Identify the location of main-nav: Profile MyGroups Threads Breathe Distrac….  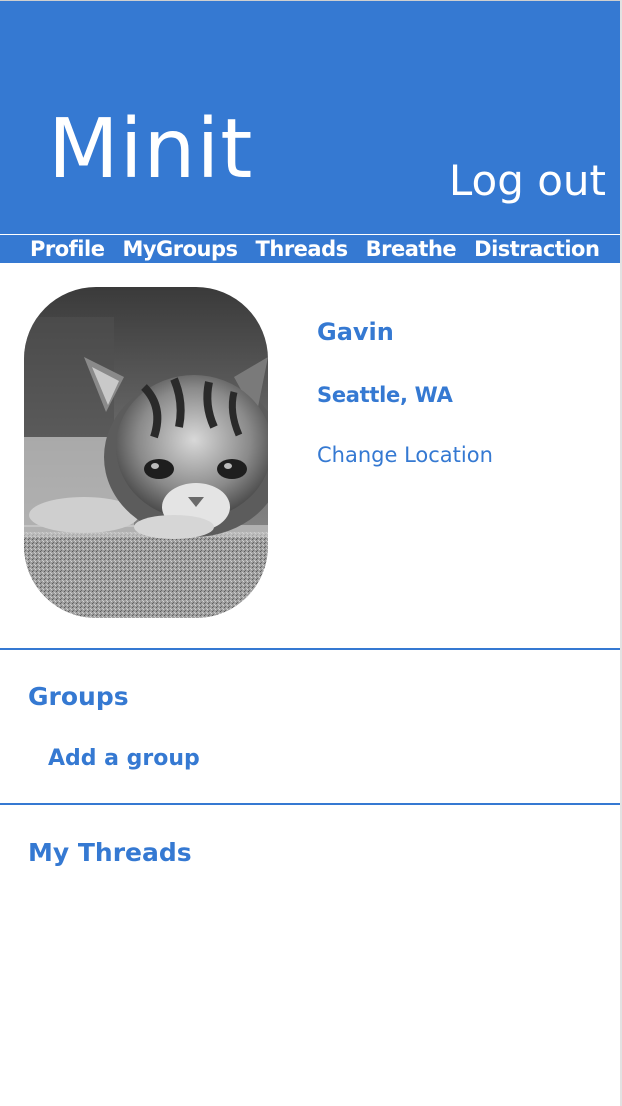
(310, 249).